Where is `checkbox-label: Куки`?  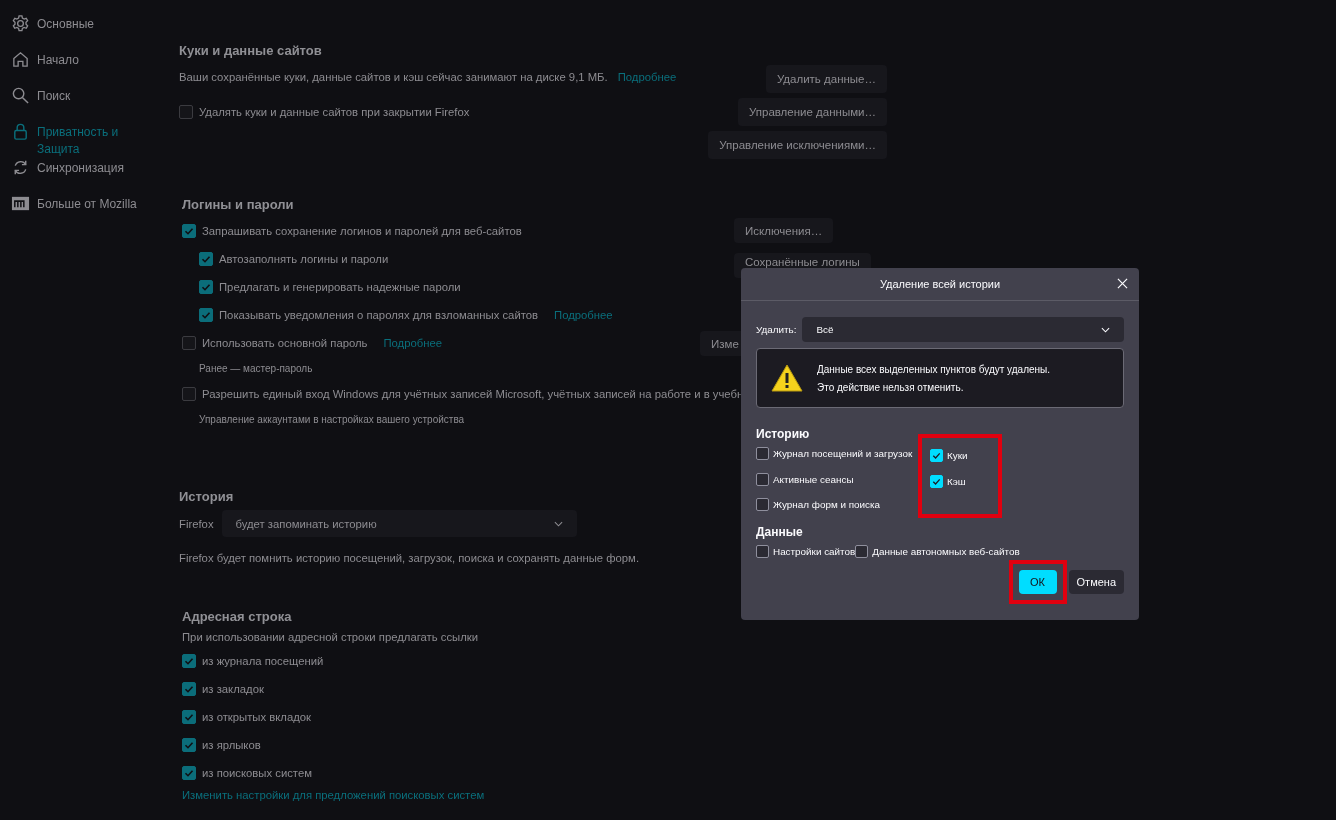
checkbox-label: Куки is located at coordinates (957, 456).